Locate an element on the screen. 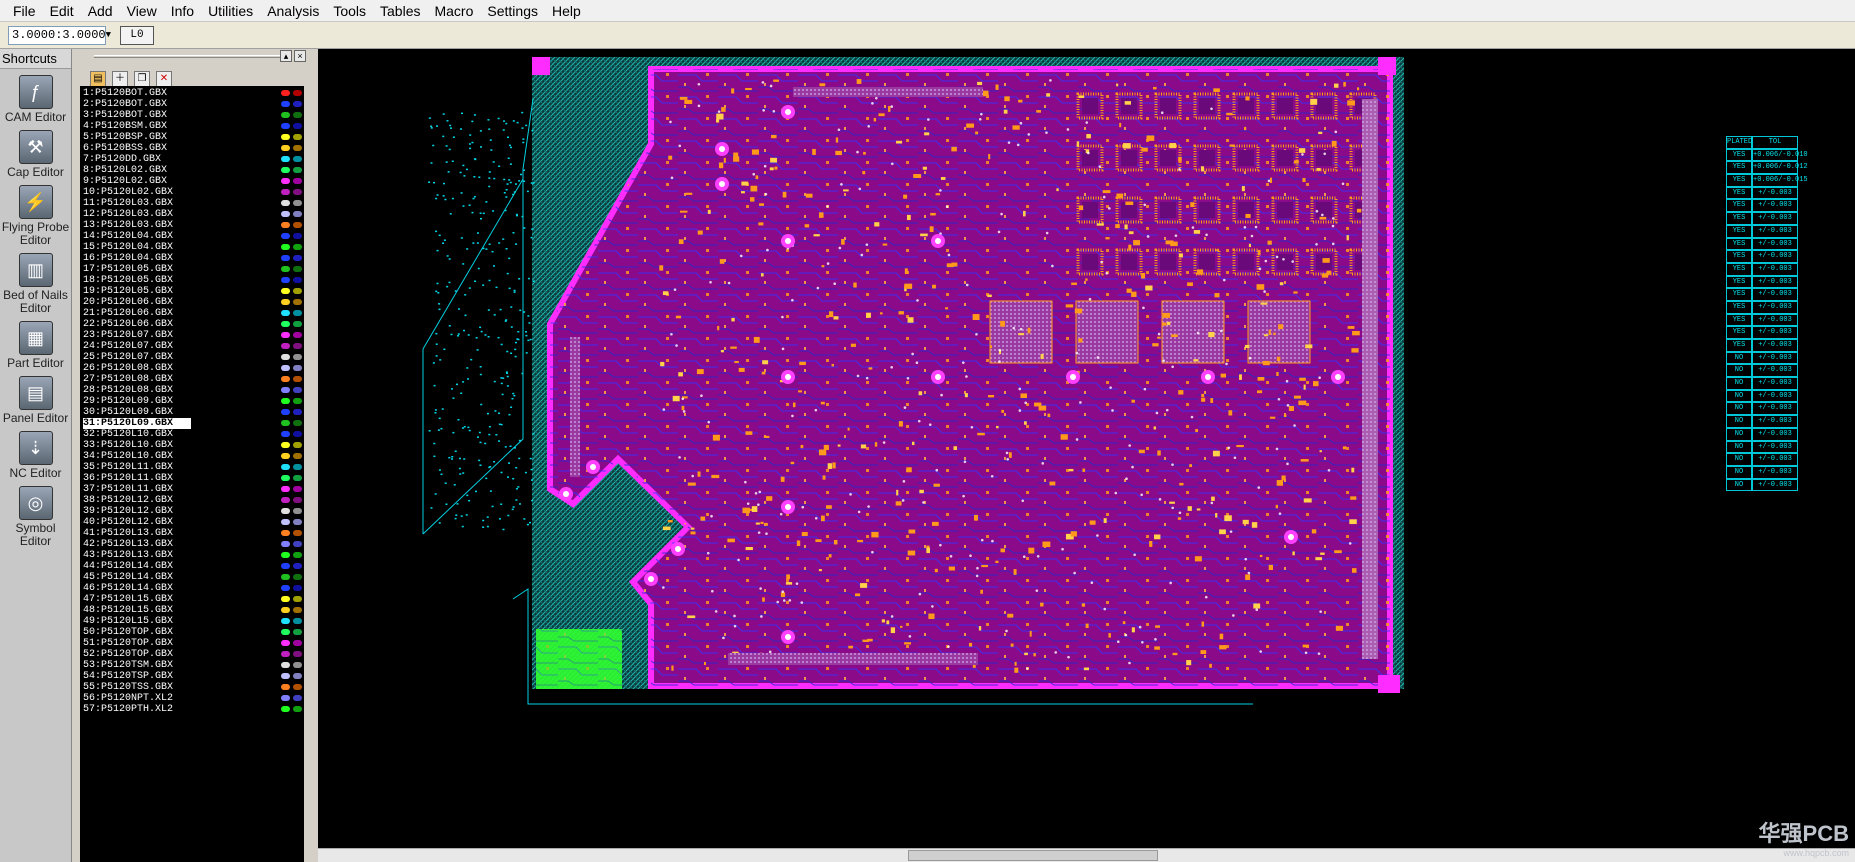 The image size is (1855, 862). layer-row: 48:P5120L15.GBX is located at coordinates (192, 610).